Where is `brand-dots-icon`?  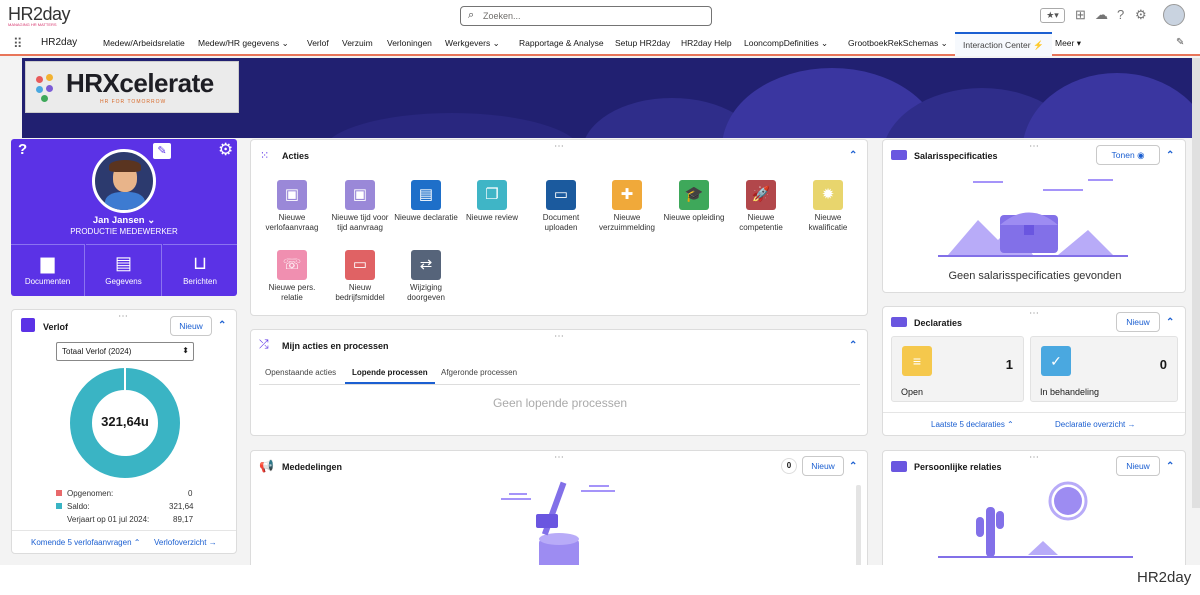
brand-dots-icon is located at coordinates (47, 87).